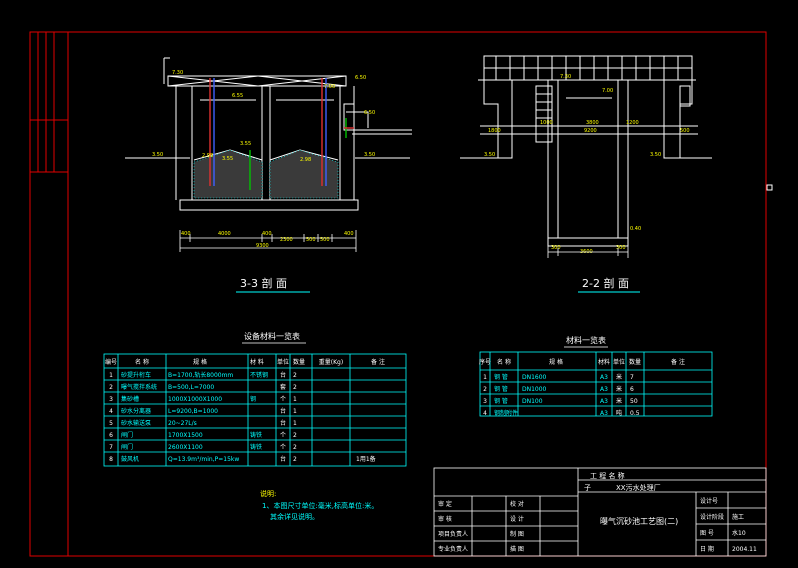  I want to click on grip-handle, so click(769, 187).